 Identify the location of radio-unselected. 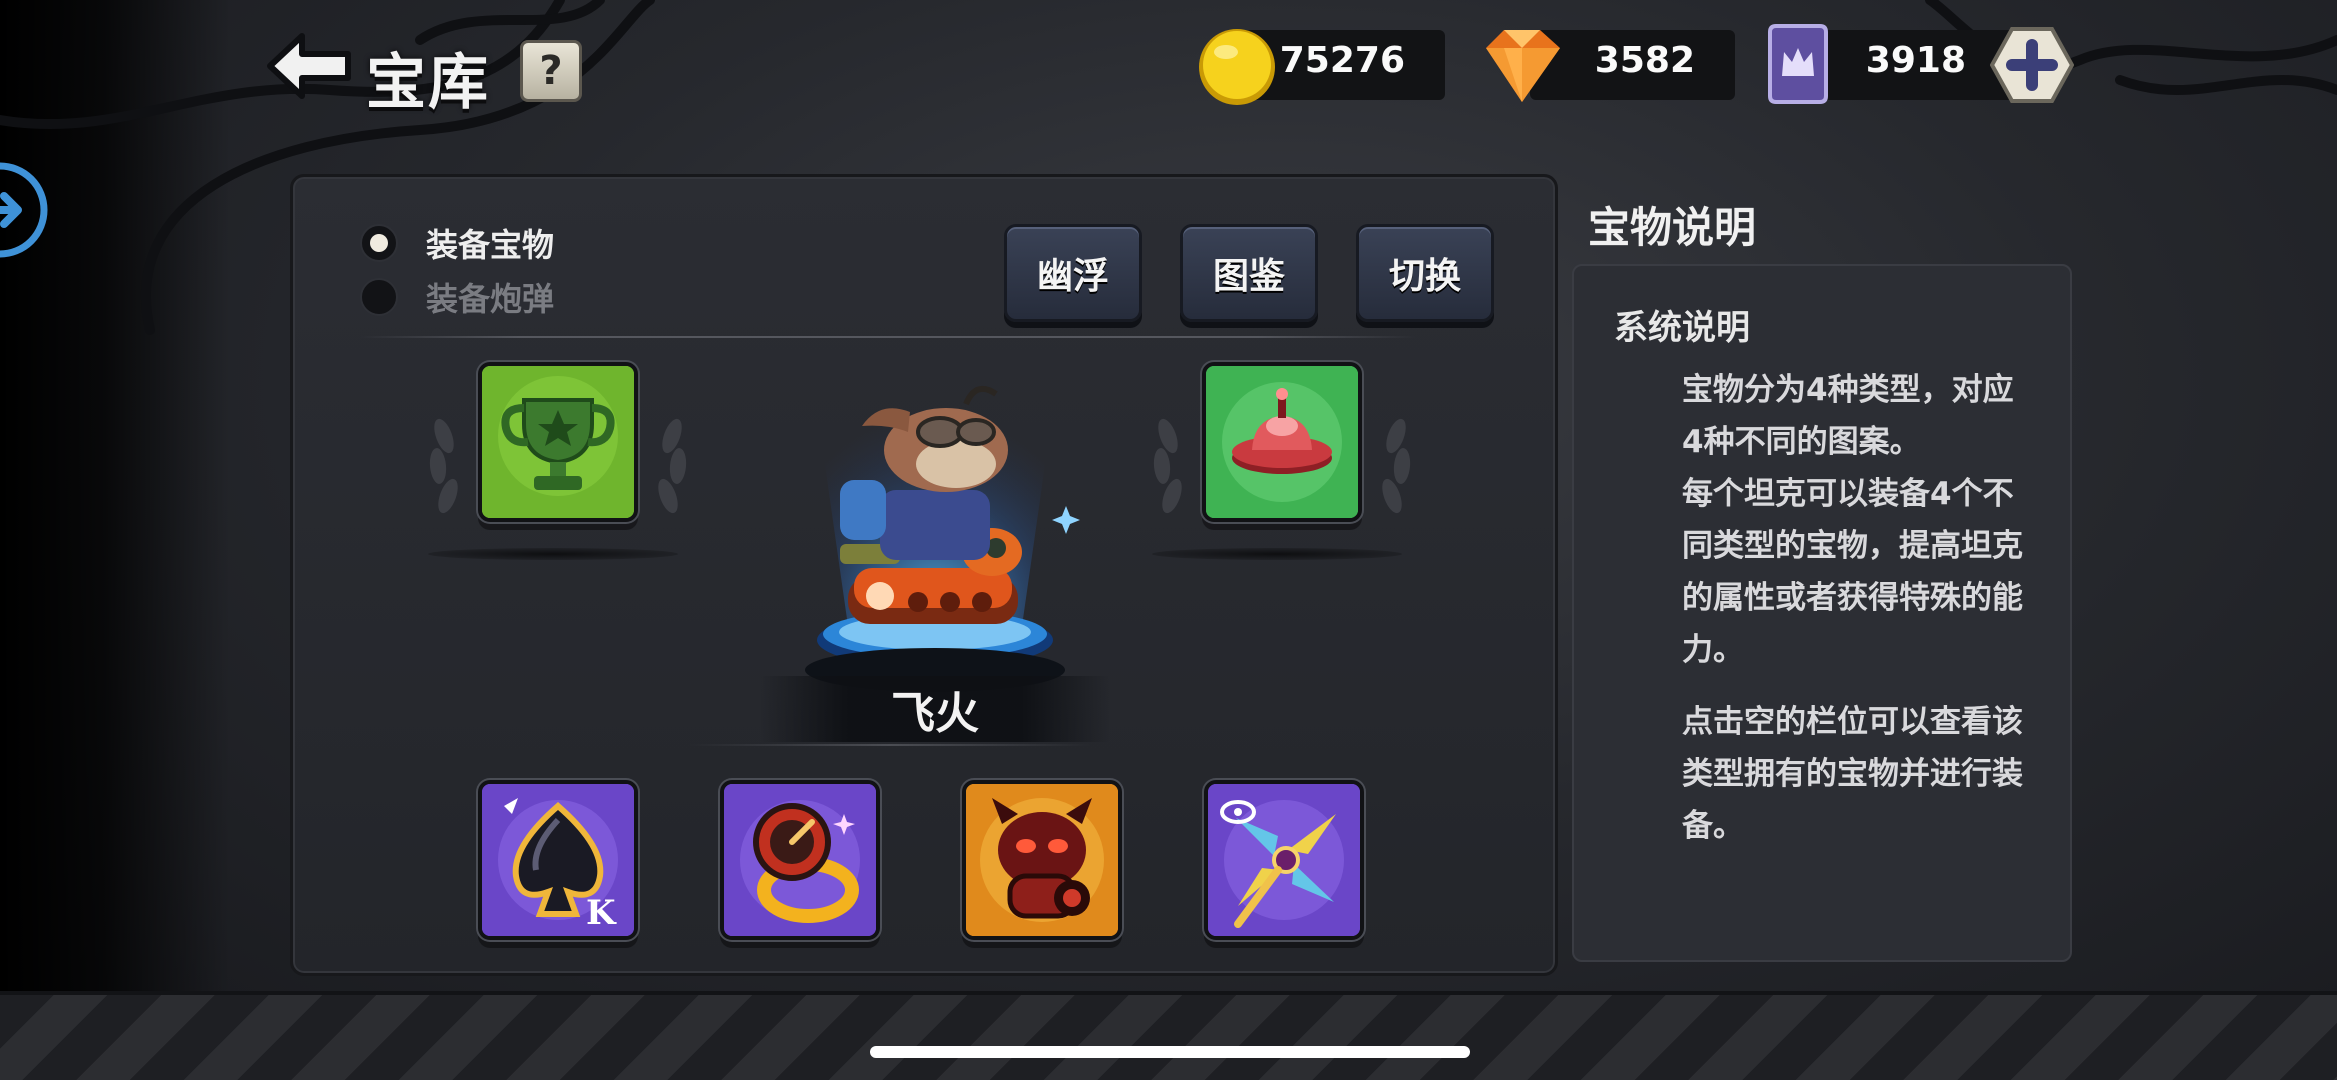
(379, 297).